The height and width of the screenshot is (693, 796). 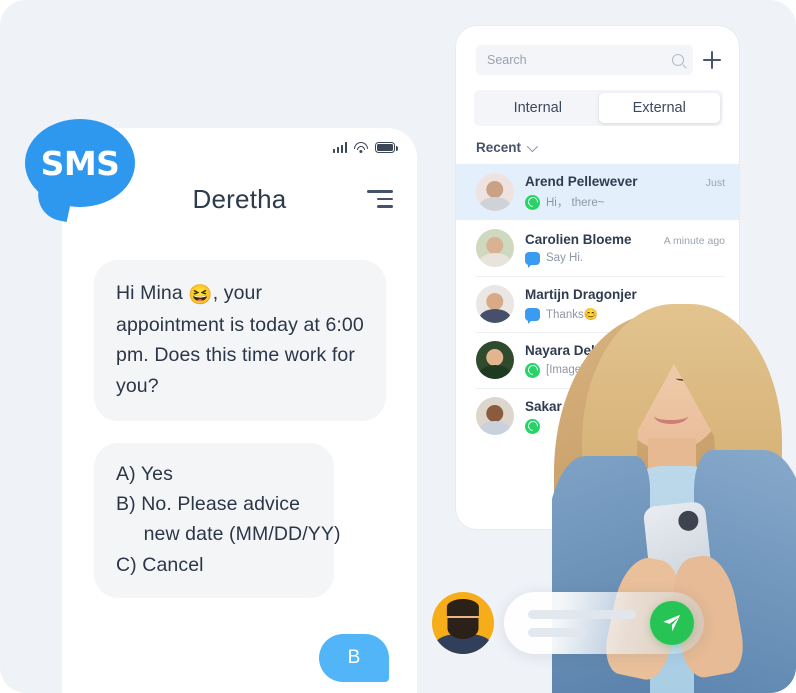 What do you see at coordinates (597, 192) in the screenshot?
I see `conversation-row-arend-pellewever: Arend Pellewever Just Hi， there~` at bounding box center [597, 192].